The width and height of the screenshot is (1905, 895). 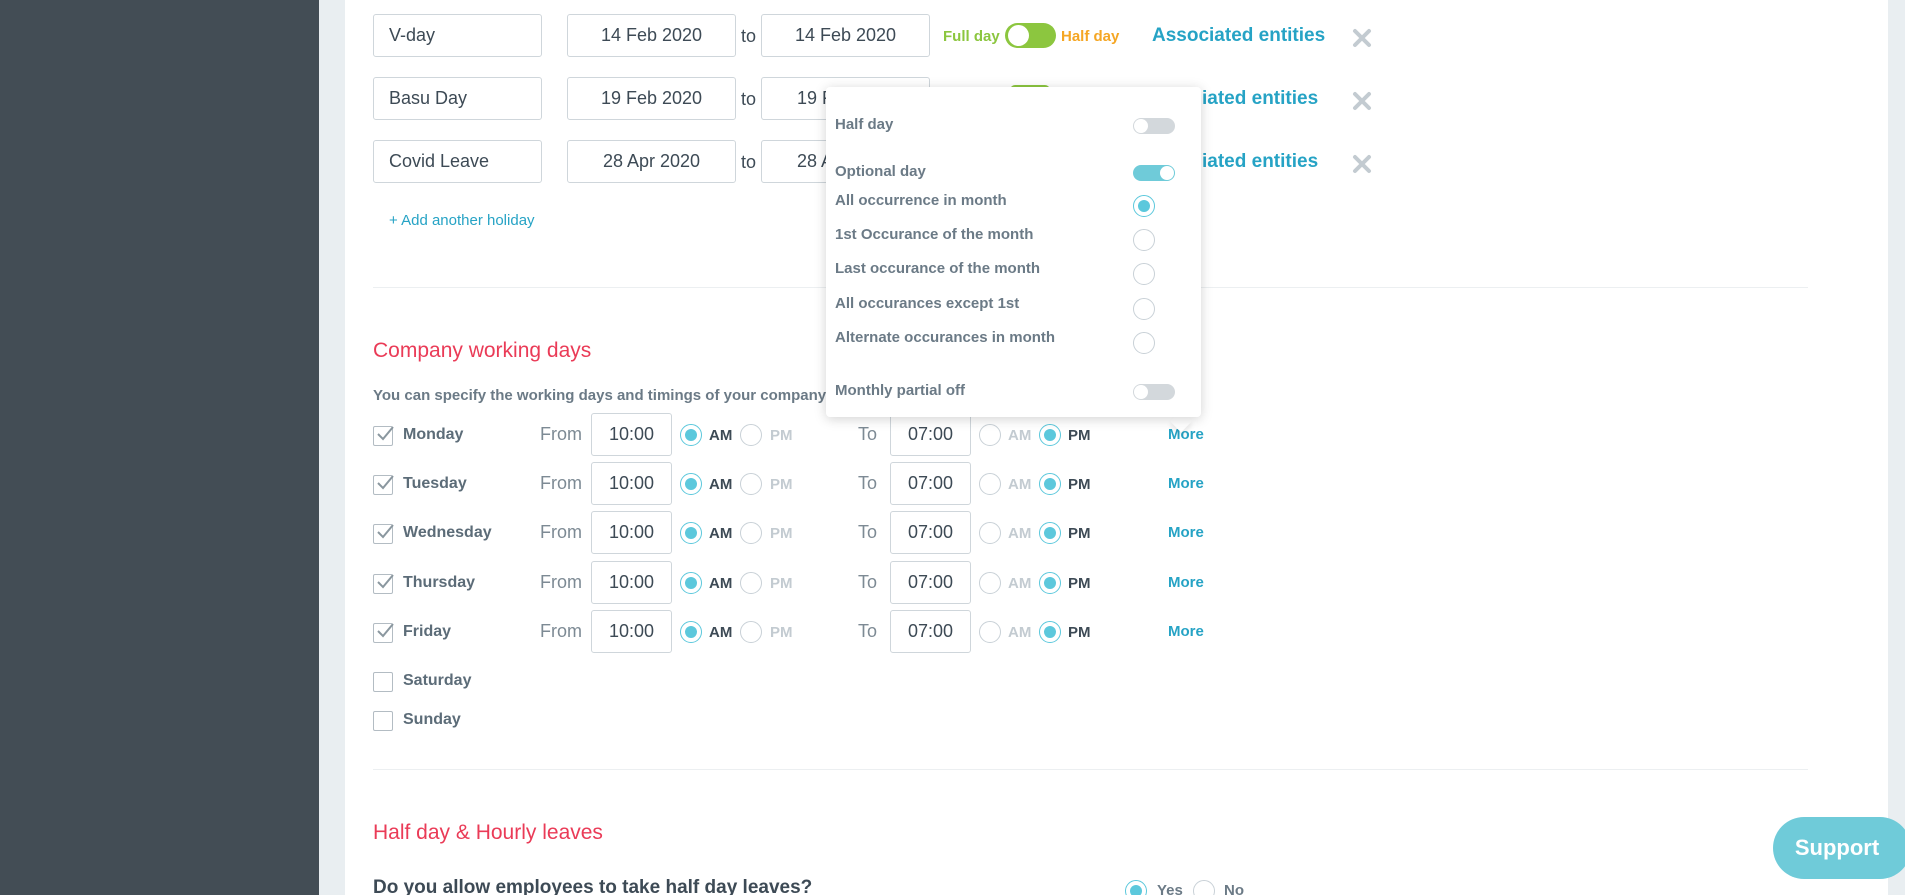 What do you see at coordinates (488, 832) in the screenshot?
I see `half-day-section-title: Half day & Hourly leaves` at bounding box center [488, 832].